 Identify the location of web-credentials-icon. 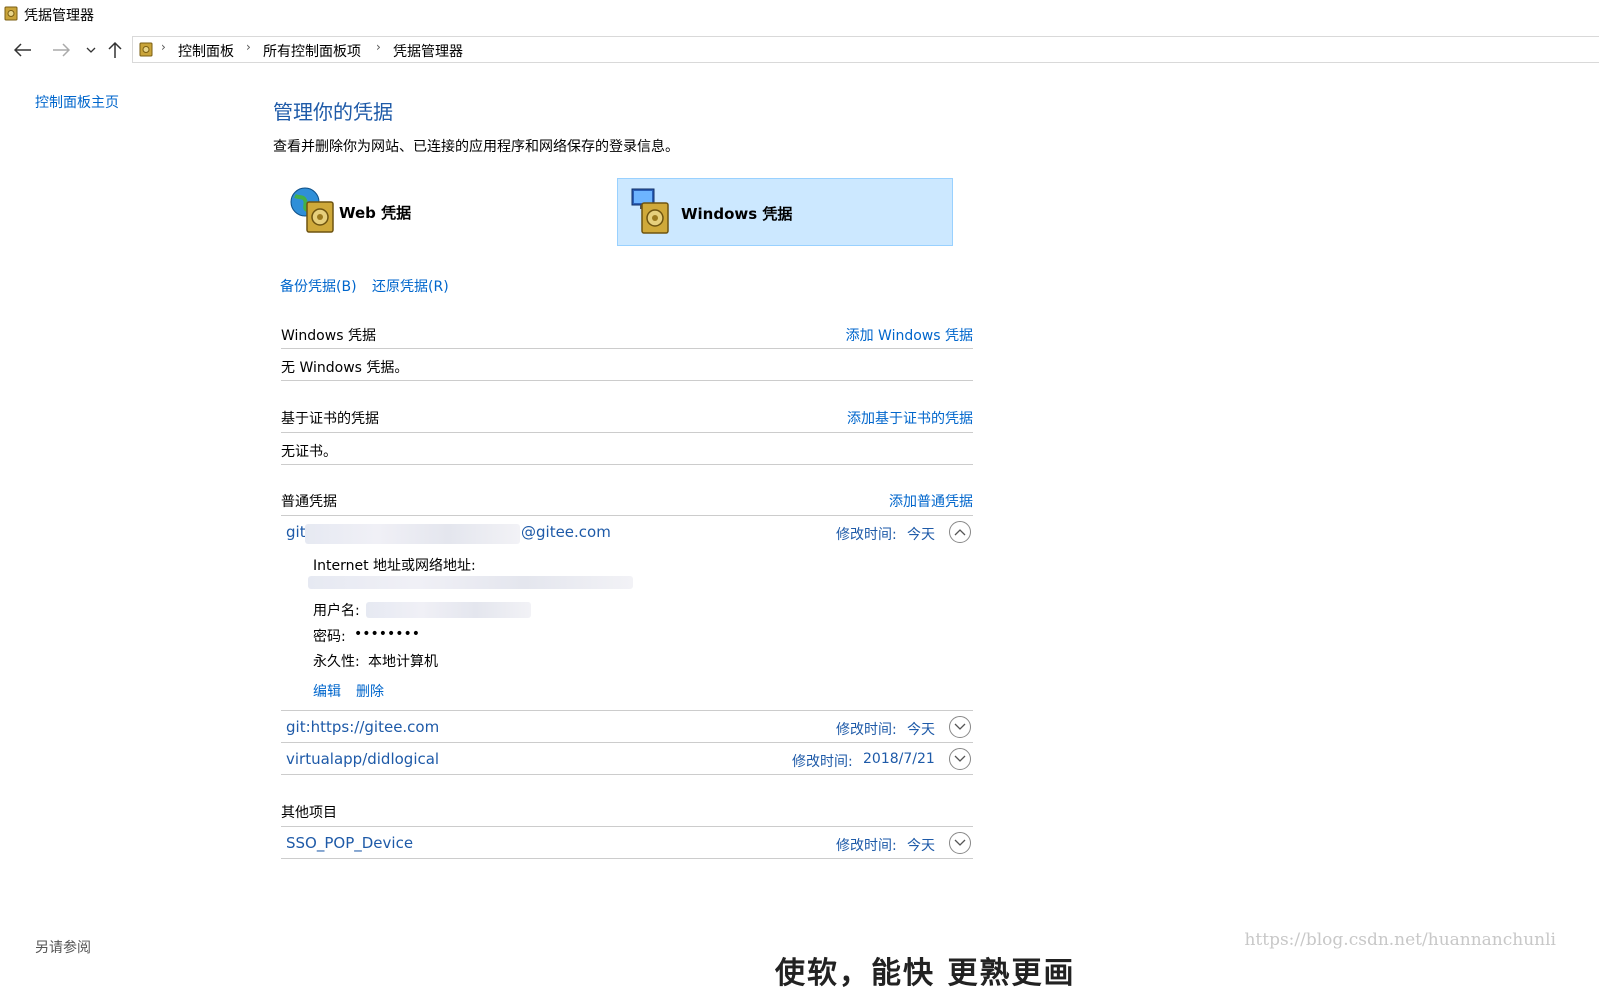
(312, 210).